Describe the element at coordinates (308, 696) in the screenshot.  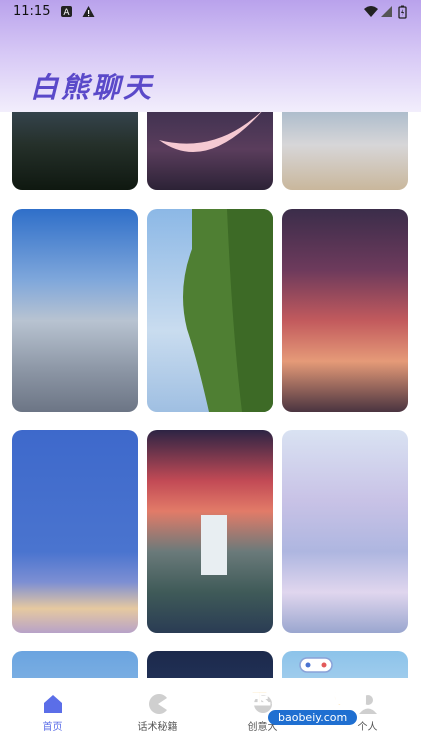
I see `watermark-text: 宝贝游戏网` at that location.